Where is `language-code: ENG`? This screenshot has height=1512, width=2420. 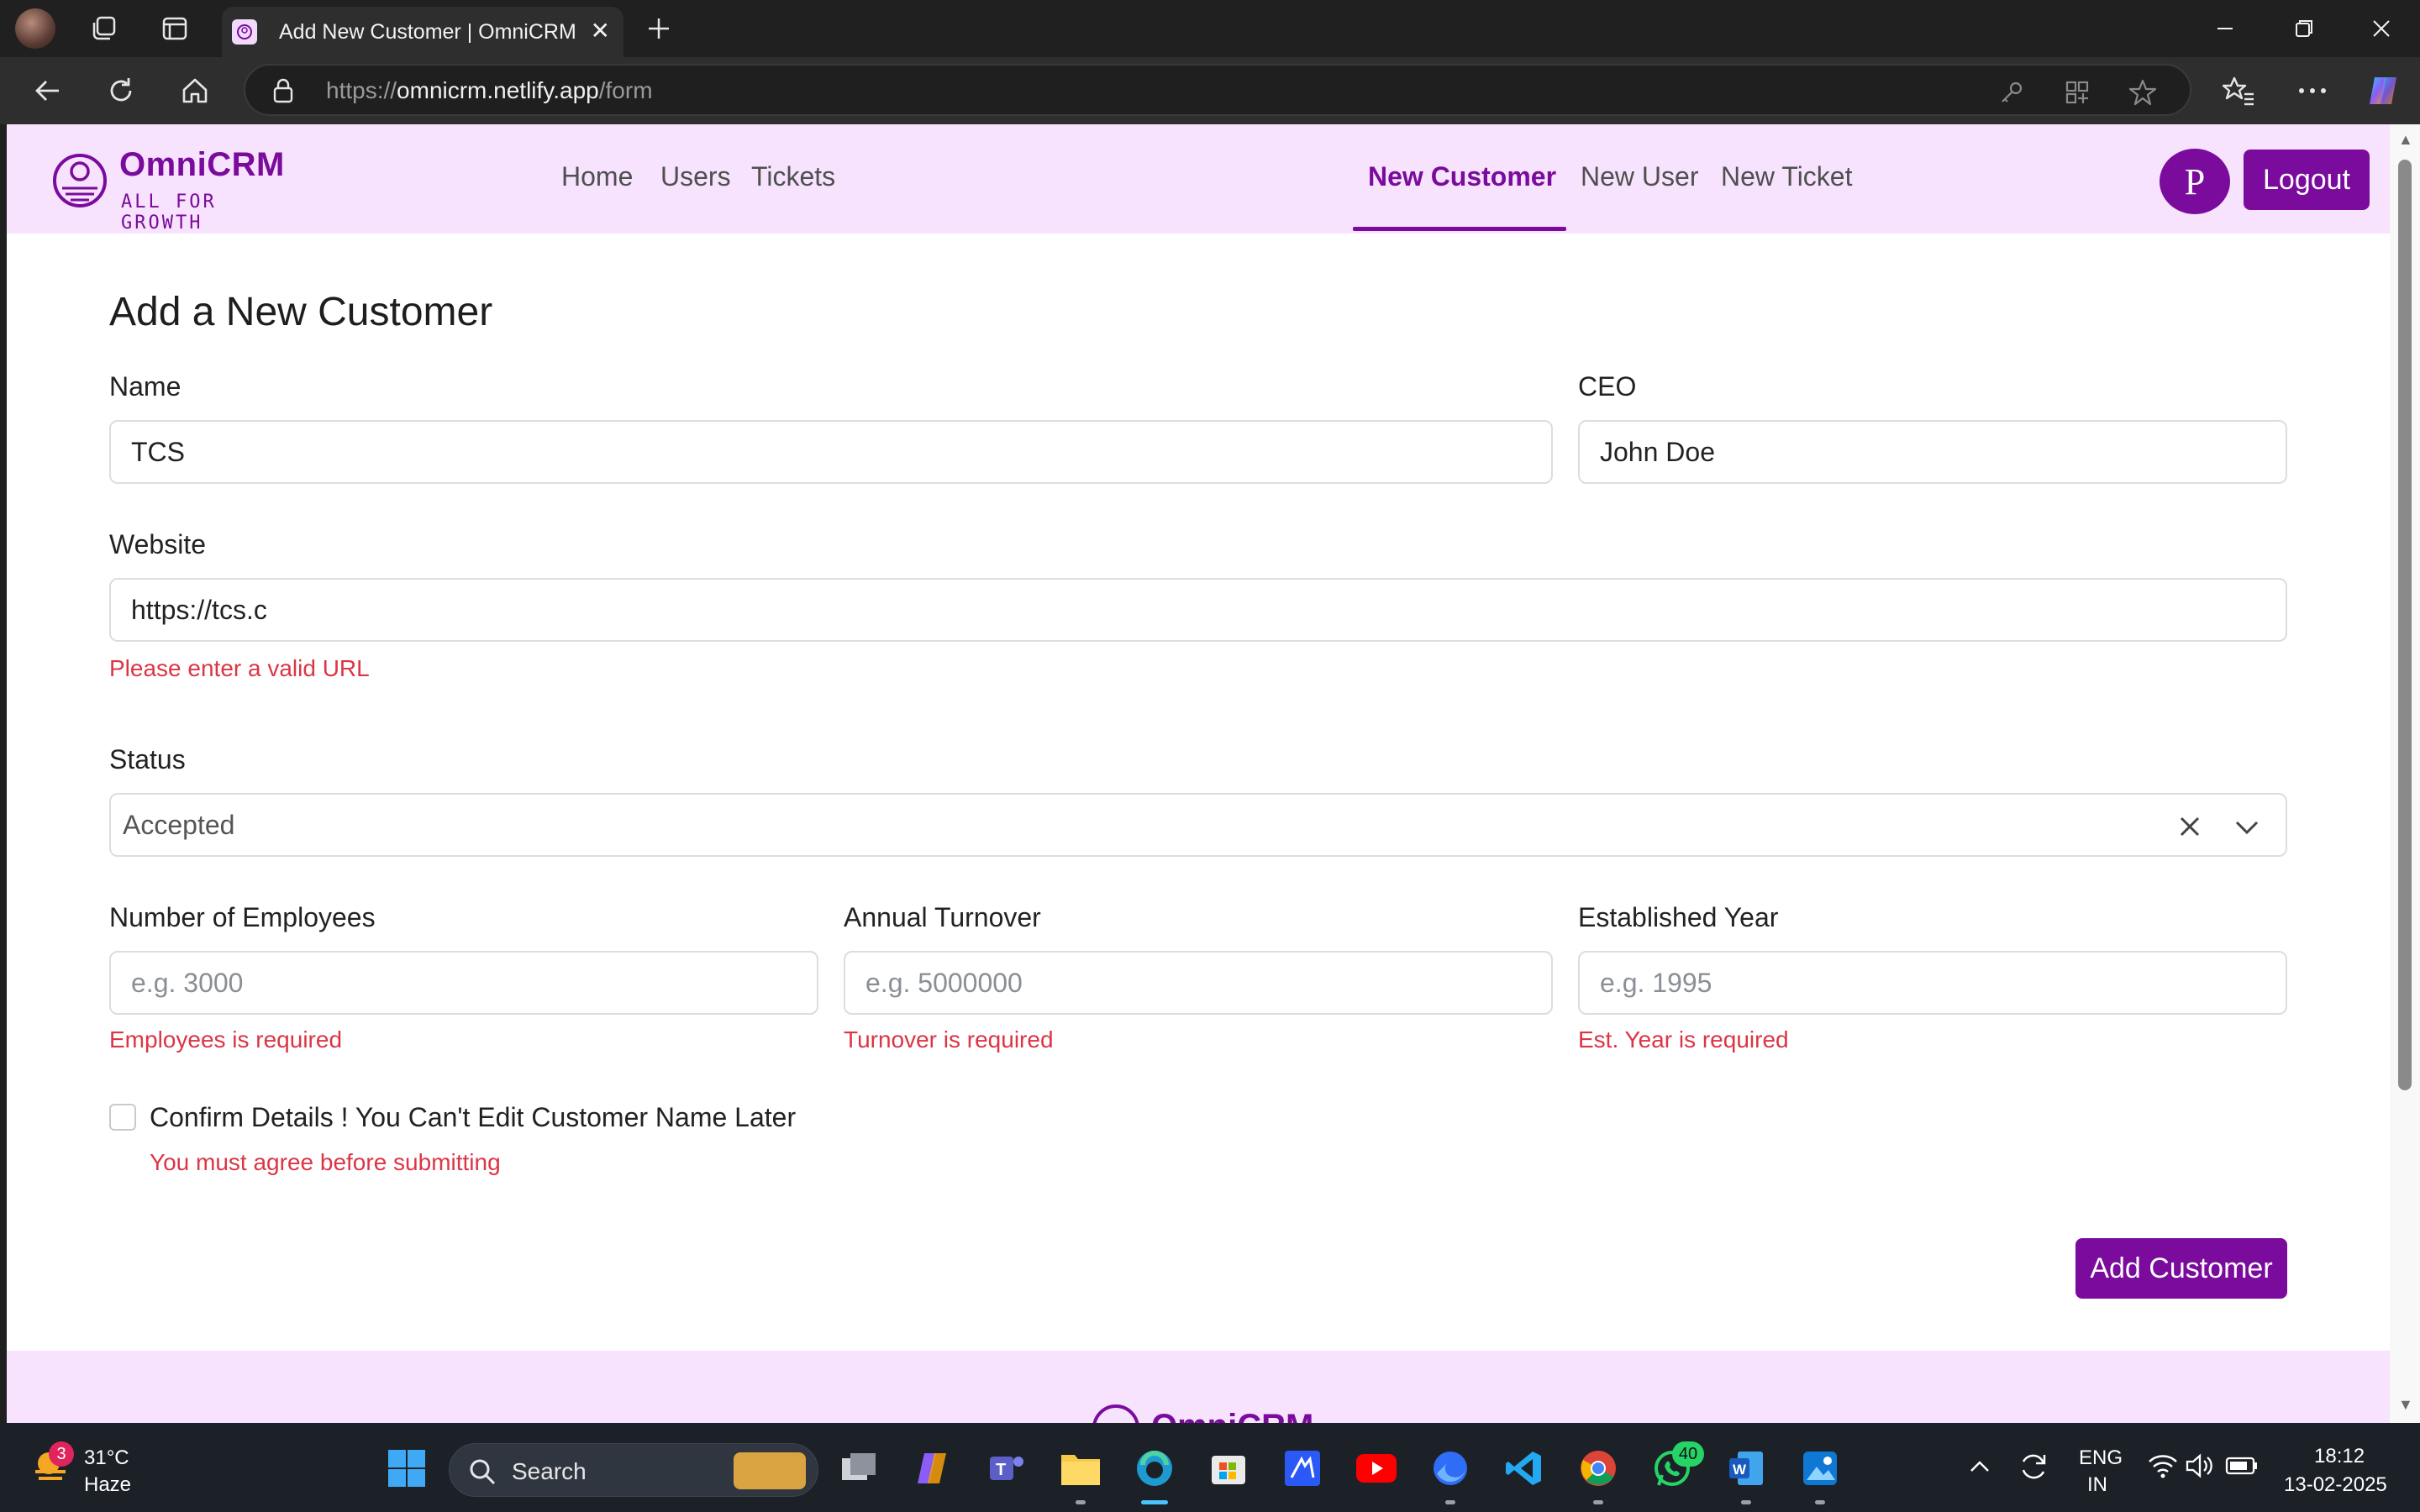
language-code: ENG is located at coordinates (2101, 1458).